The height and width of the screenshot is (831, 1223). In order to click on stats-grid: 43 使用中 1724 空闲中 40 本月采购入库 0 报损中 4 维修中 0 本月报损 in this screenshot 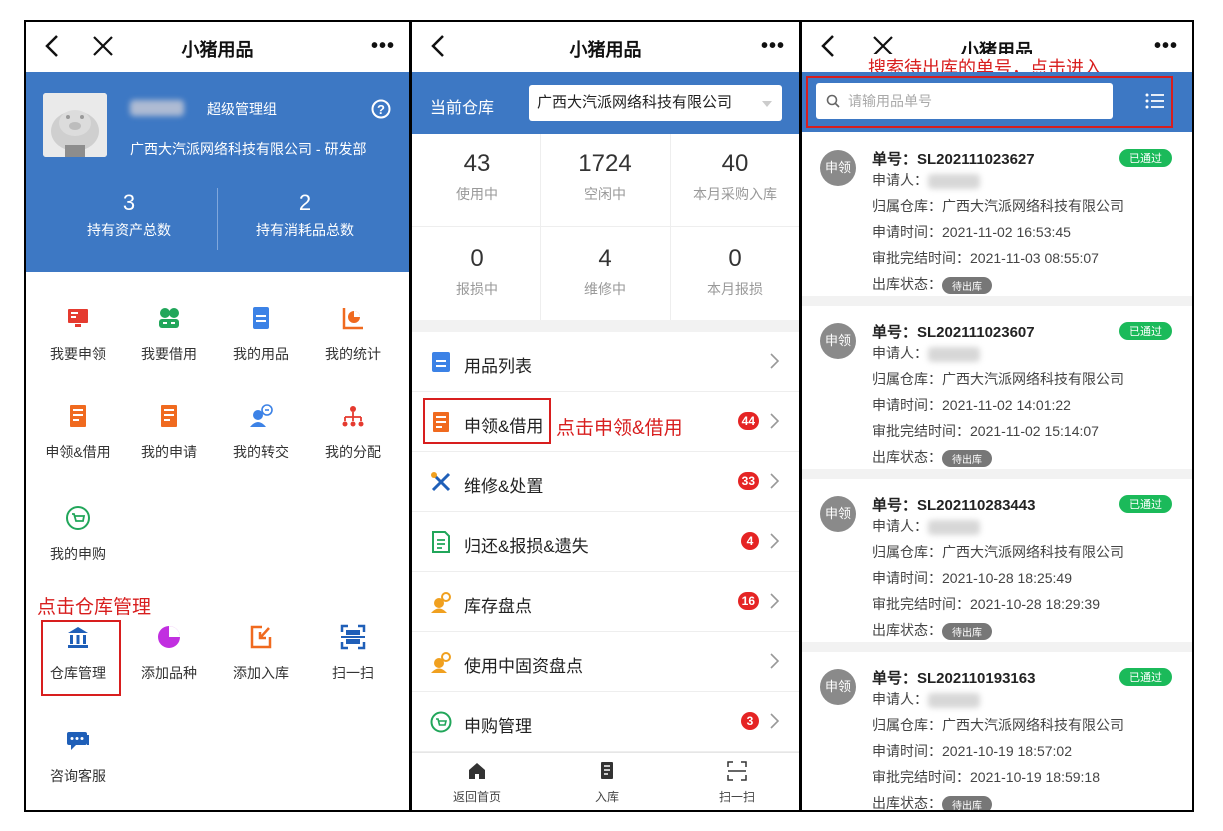, I will do `click(605, 231)`.